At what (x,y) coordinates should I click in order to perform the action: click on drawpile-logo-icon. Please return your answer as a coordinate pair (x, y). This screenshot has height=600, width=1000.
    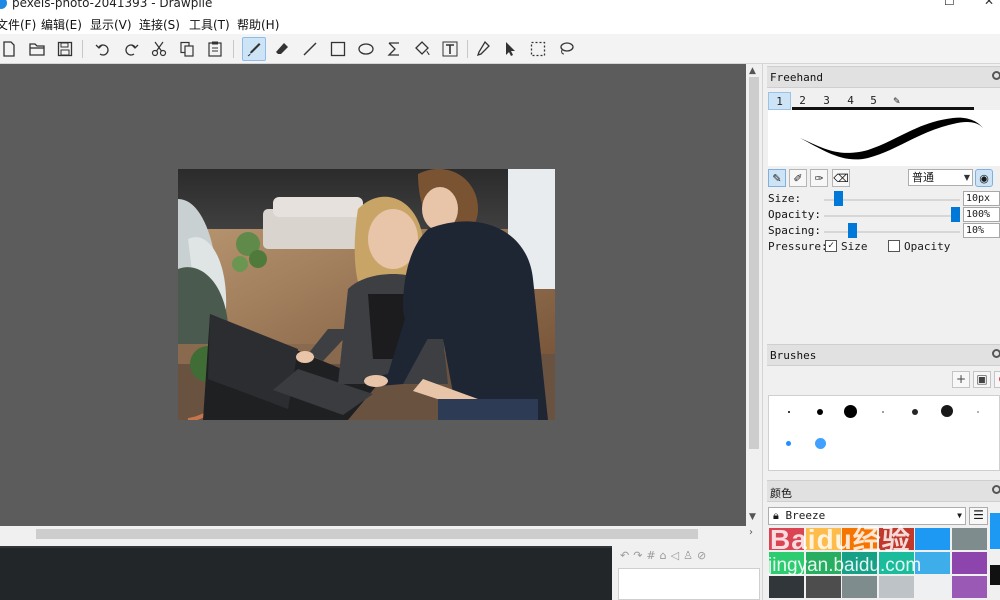
    Looking at the image, I should click on (3, 4).